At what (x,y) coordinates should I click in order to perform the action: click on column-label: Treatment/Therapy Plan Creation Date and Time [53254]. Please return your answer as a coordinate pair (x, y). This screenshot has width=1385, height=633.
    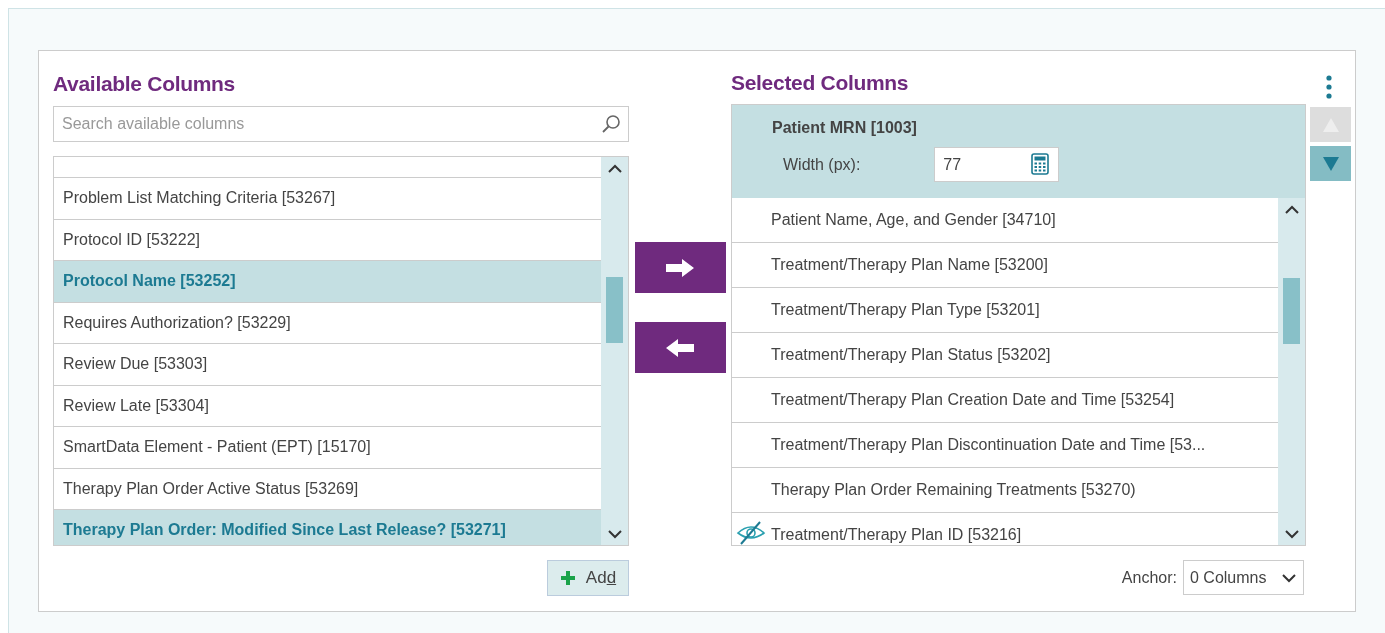
    Looking at the image, I should click on (973, 400).